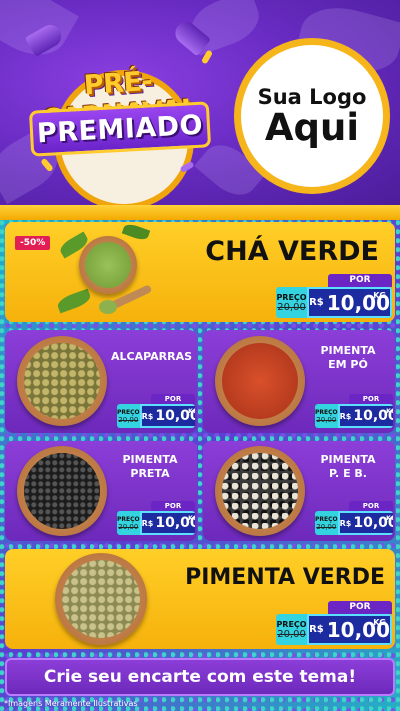 The image size is (400, 711). Describe the element at coordinates (71, 703) in the screenshot. I see `disclaimer-footnote: *Imagens Meramente Ilustrativas` at that location.